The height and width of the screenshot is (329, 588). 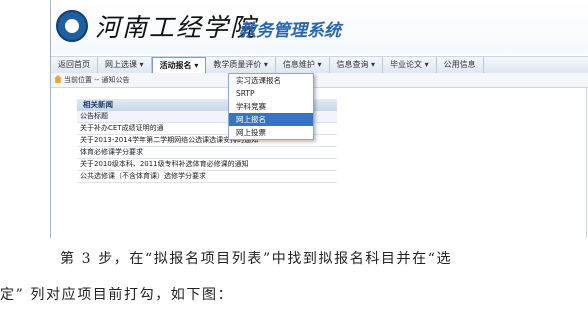 I want to click on news-row: 关于2010级本科、2011级专科补选体育必修课的通知, so click(x=207, y=165).